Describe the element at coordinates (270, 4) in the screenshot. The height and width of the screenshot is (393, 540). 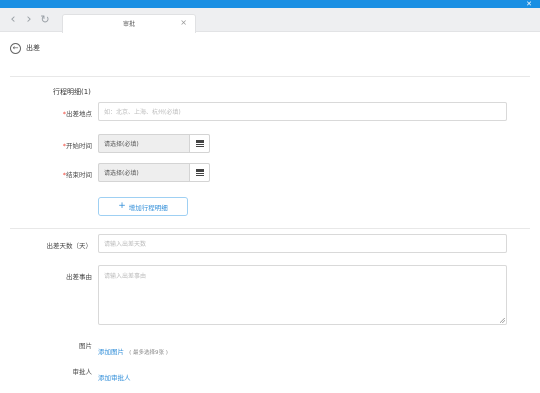
I see `window-top-bar: ✕` at that location.